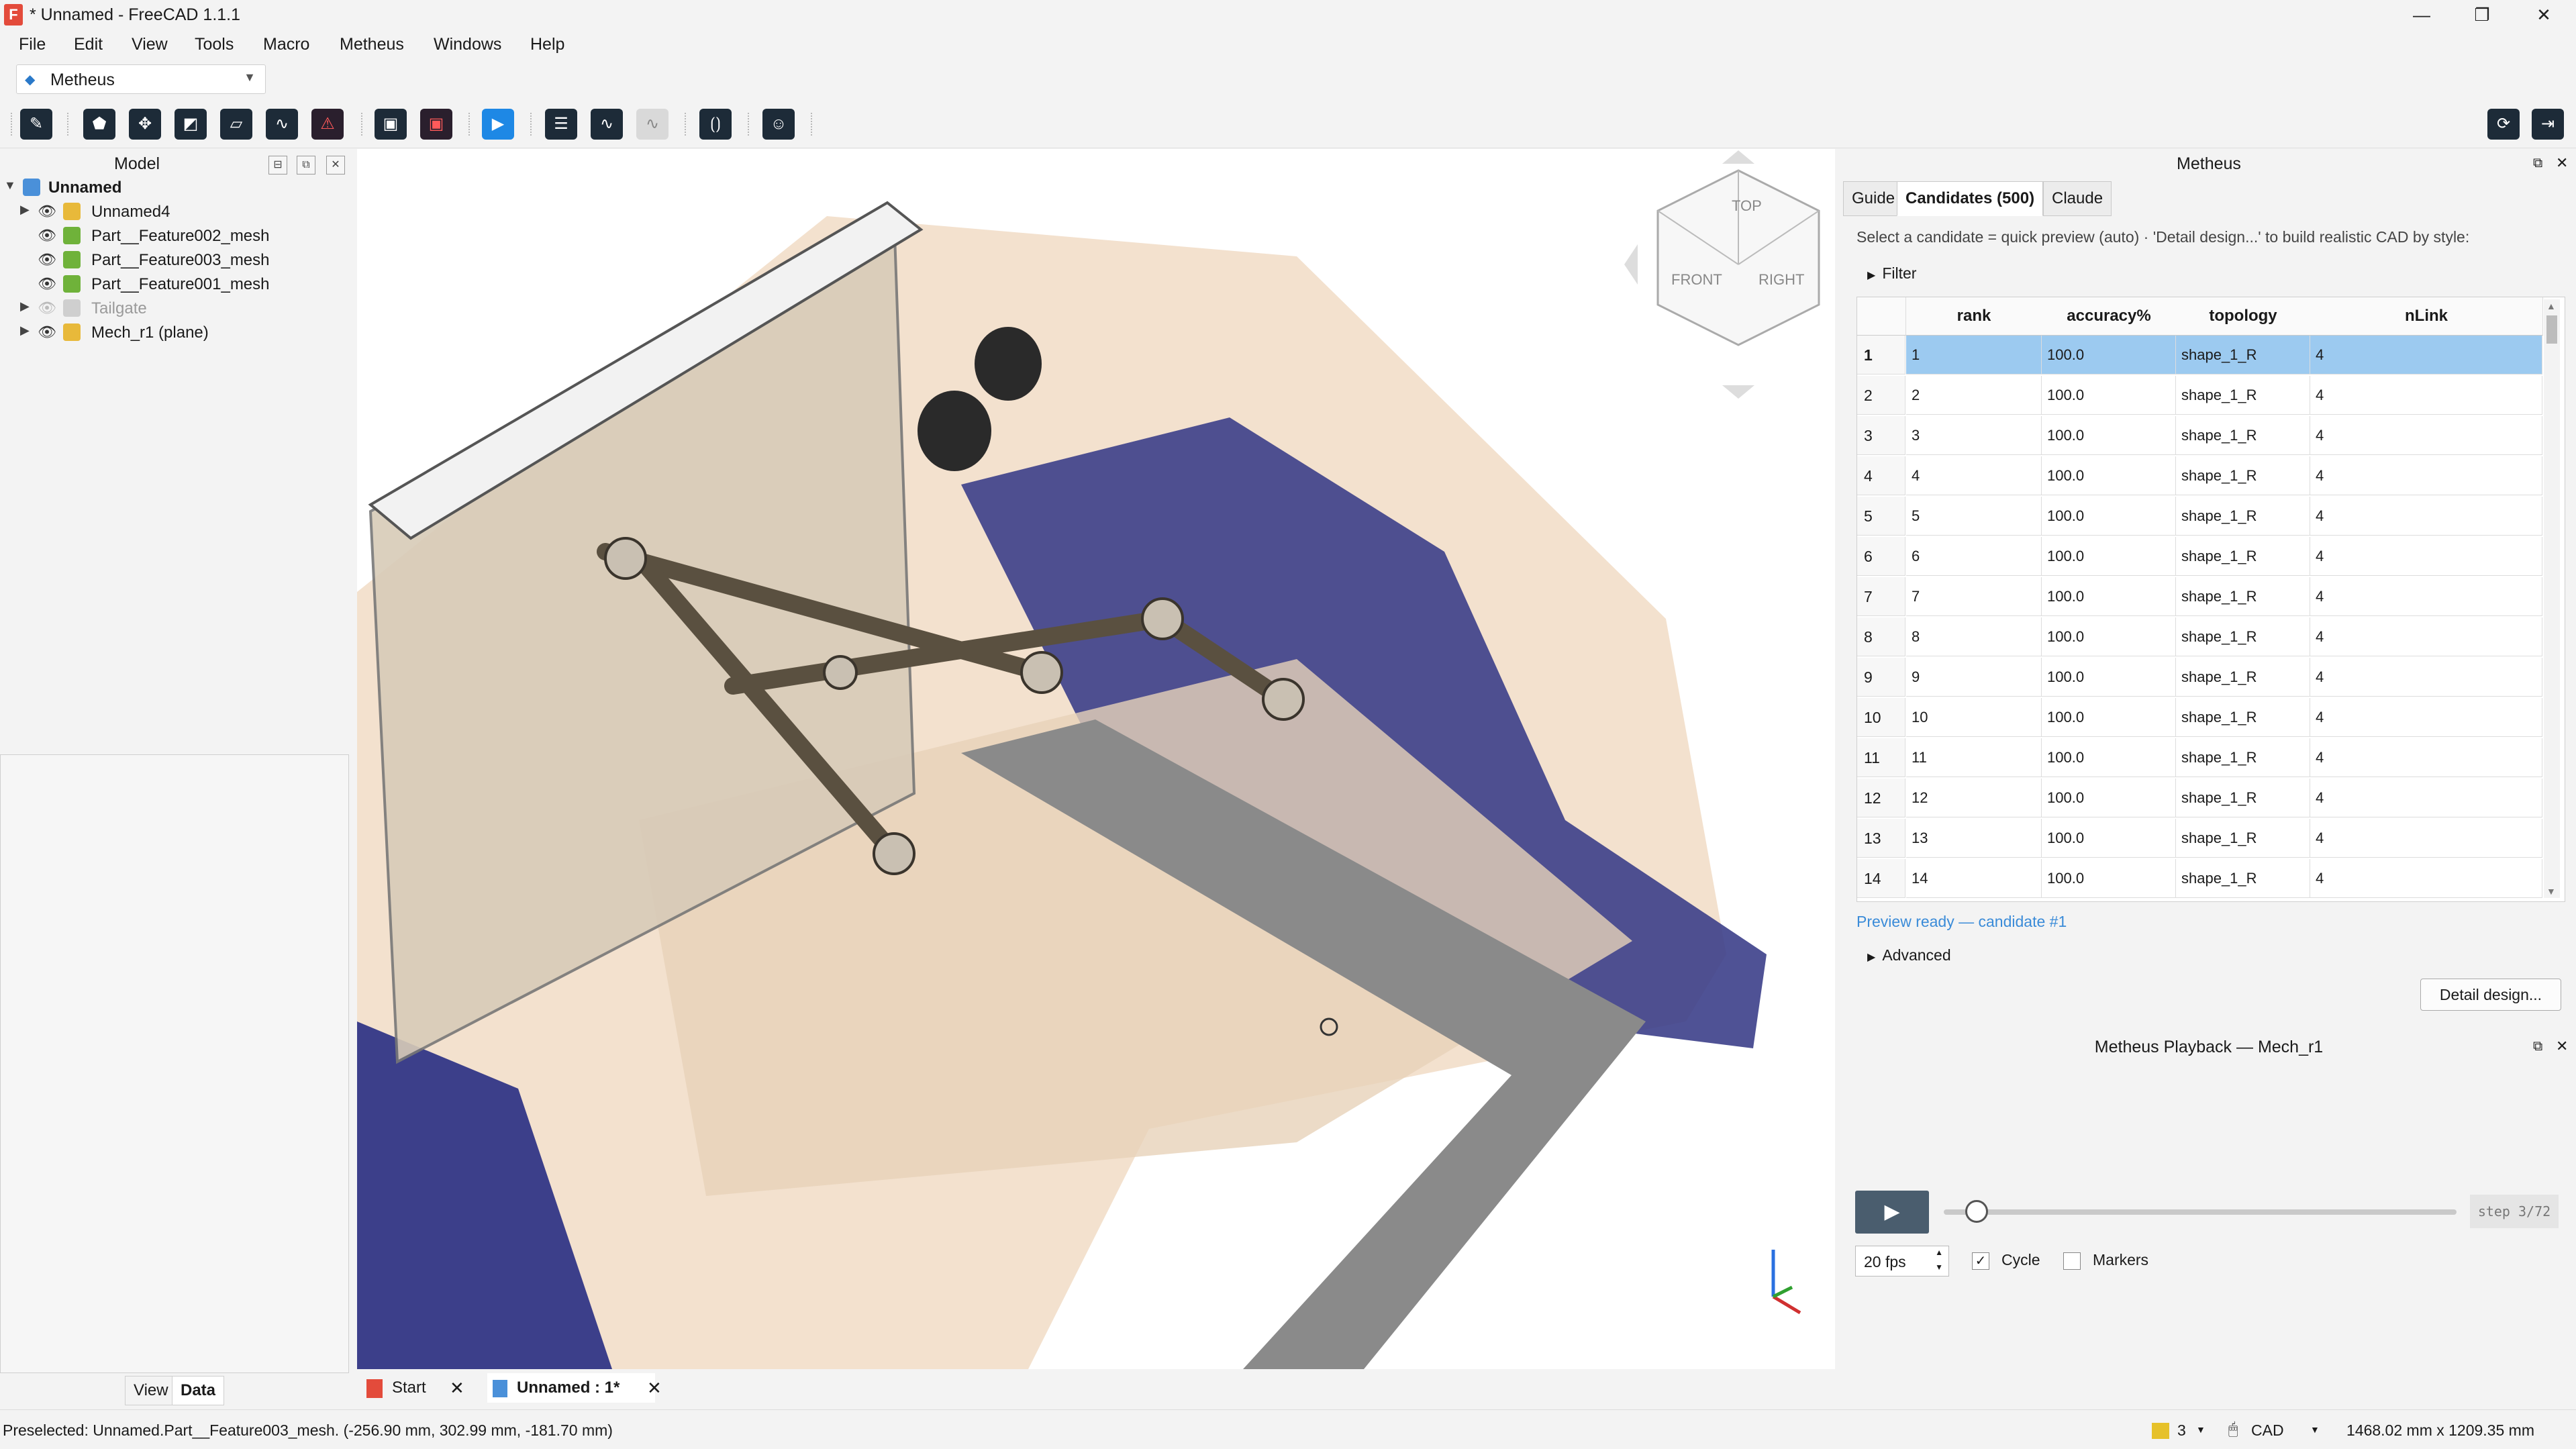 The height and width of the screenshot is (1449, 2576). Describe the element at coordinates (1881, 636) in the screenshot. I see `row-number: 8` at that location.